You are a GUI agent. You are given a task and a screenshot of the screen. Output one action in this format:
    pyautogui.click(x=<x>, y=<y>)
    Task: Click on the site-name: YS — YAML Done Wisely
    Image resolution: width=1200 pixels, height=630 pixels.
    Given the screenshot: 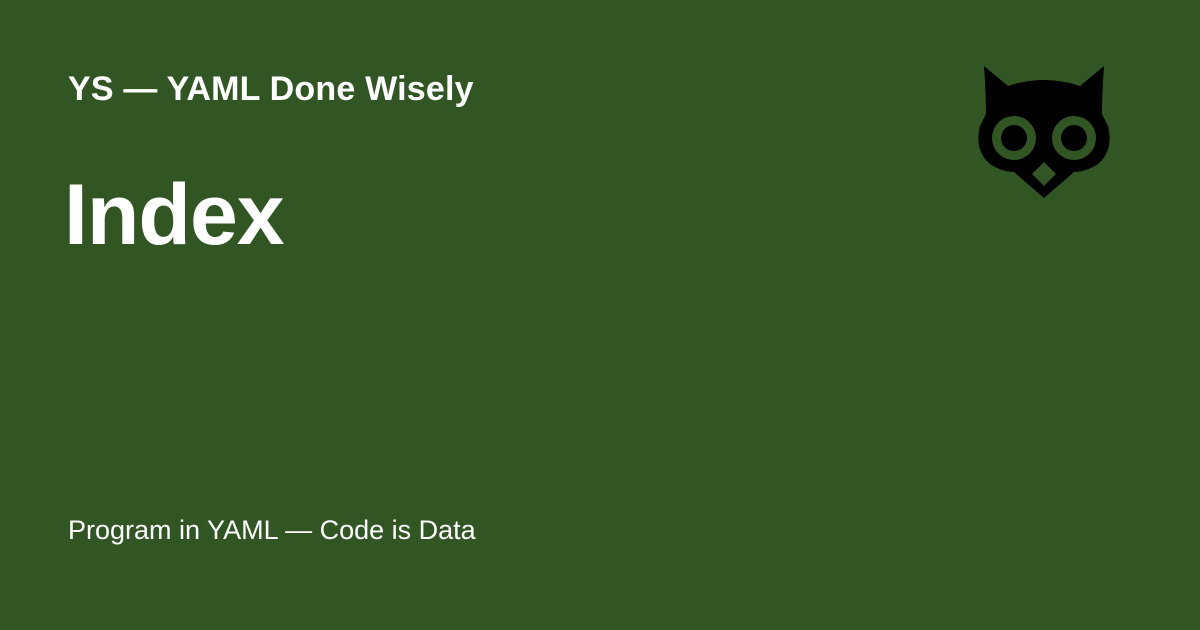 What is the action you would take?
    pyautogui.click(x=271, y=89)
    